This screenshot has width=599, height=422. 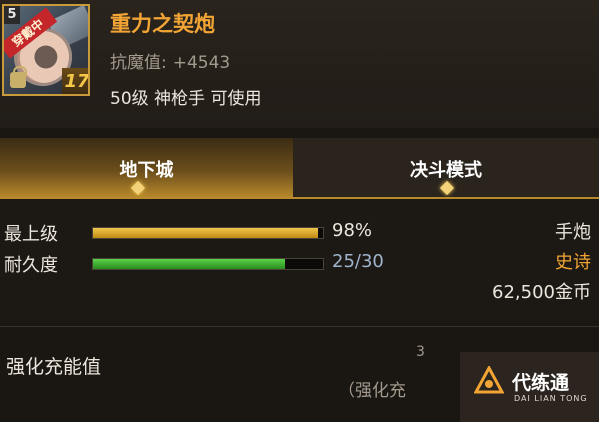 What do you see at coordinates (186, 99) in the screenshot?
I see `requirement-text: 50级 神枪手 可使用` at bounding box center [186, 99].